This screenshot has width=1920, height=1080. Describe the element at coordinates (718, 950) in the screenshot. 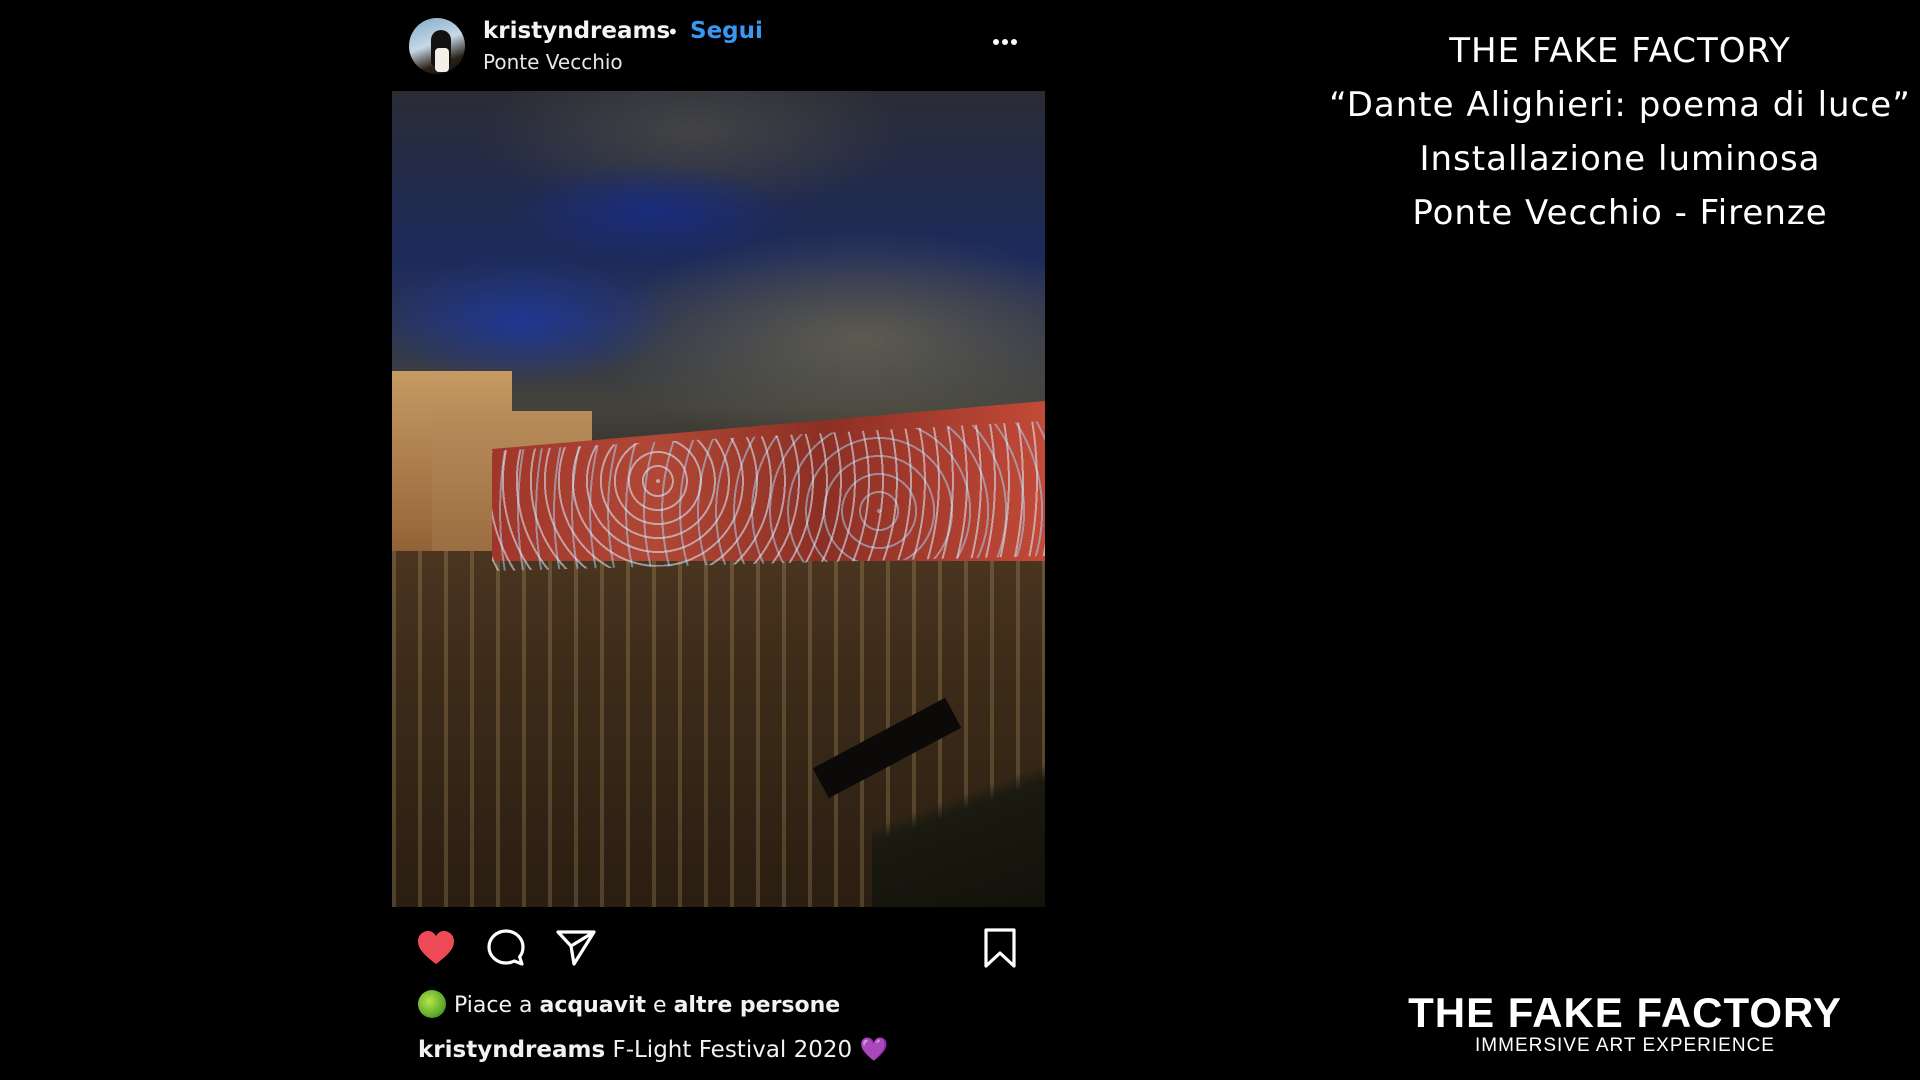

I see `post-actions` at that location.